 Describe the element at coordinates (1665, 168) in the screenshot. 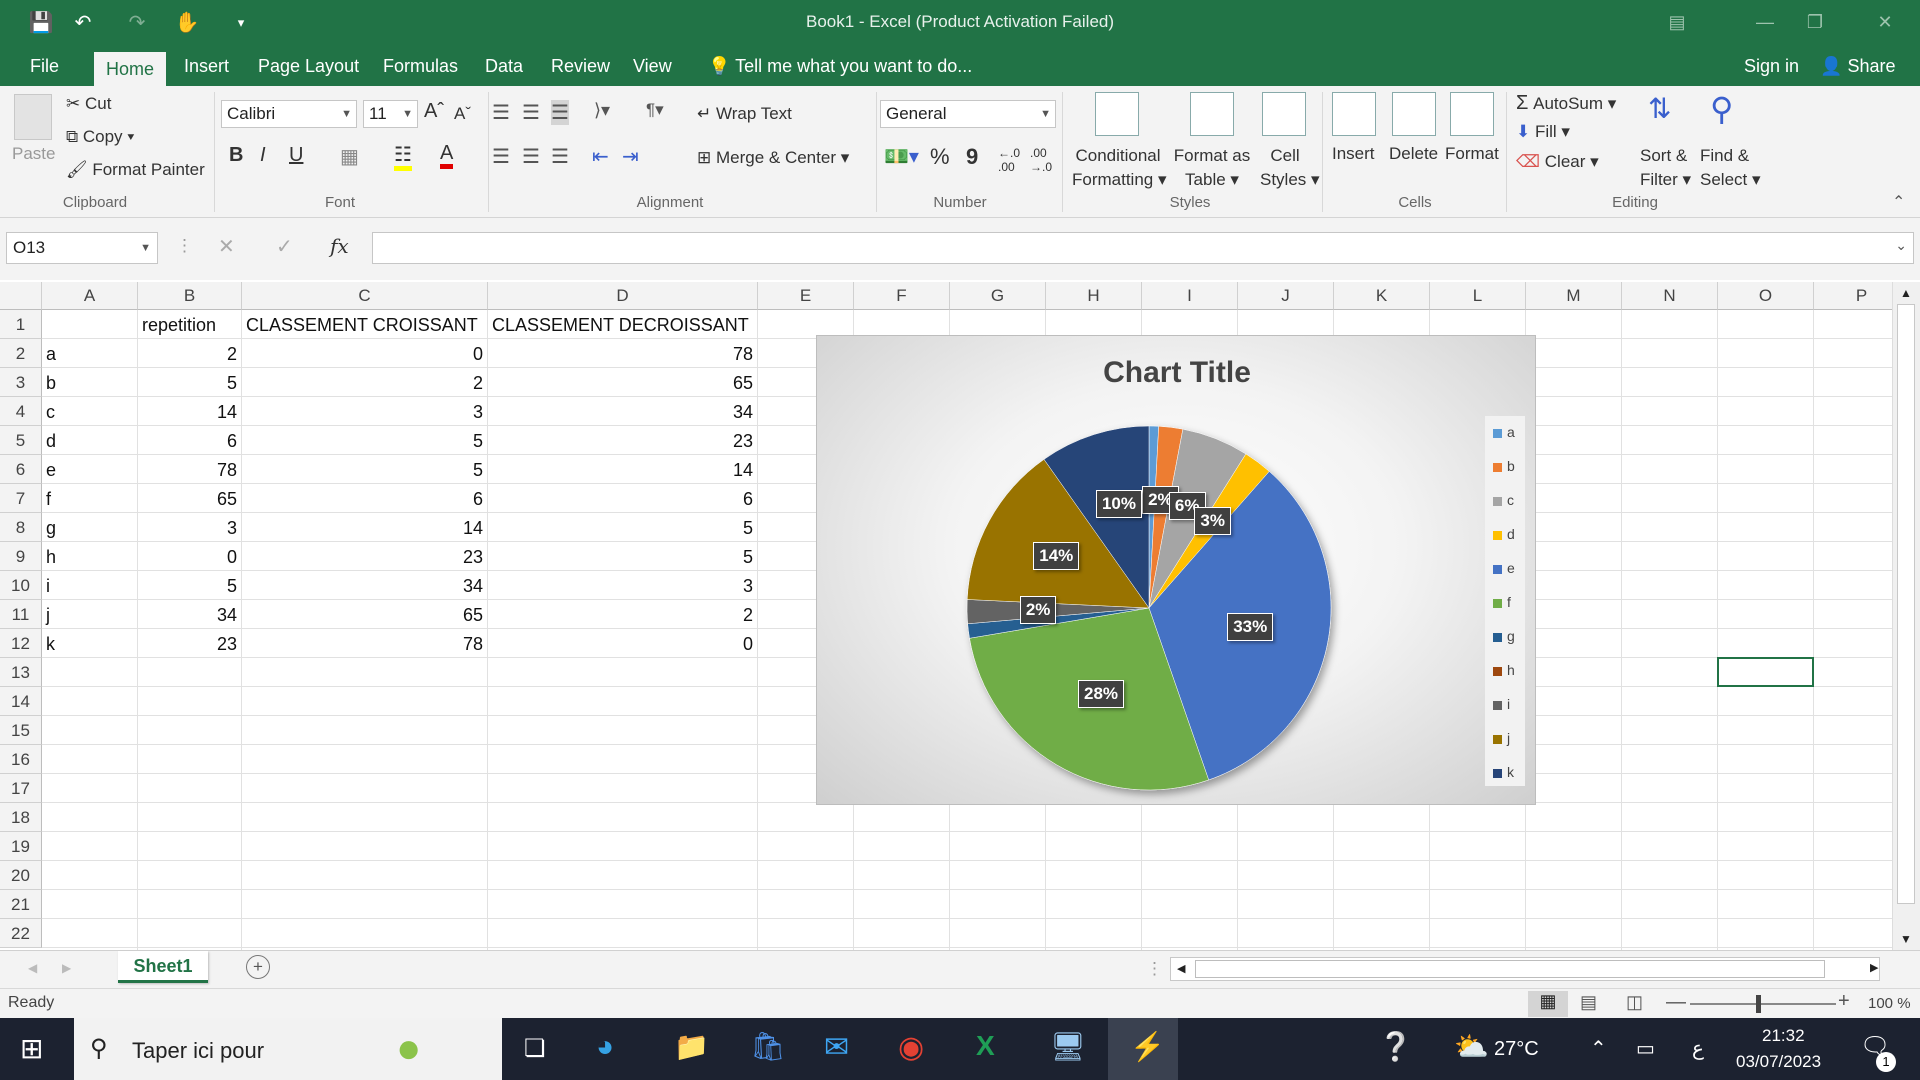

I see `sort-filter-button: Sort & Filter ▾` at that location.